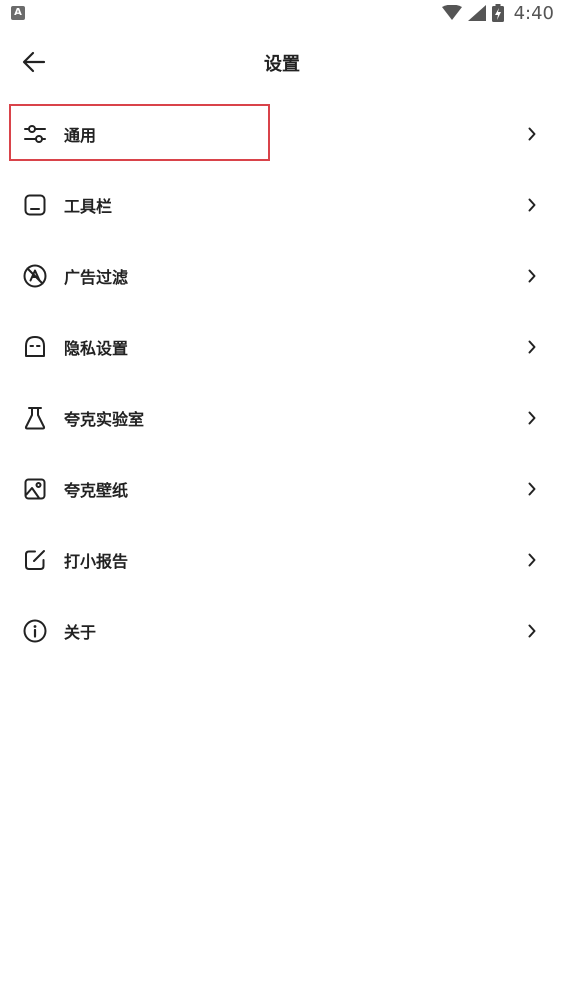  What do you see at coordinates (80, 135) in the screenshot?
I see `menu-item-label: 通用` at bounding box center [80, 135].